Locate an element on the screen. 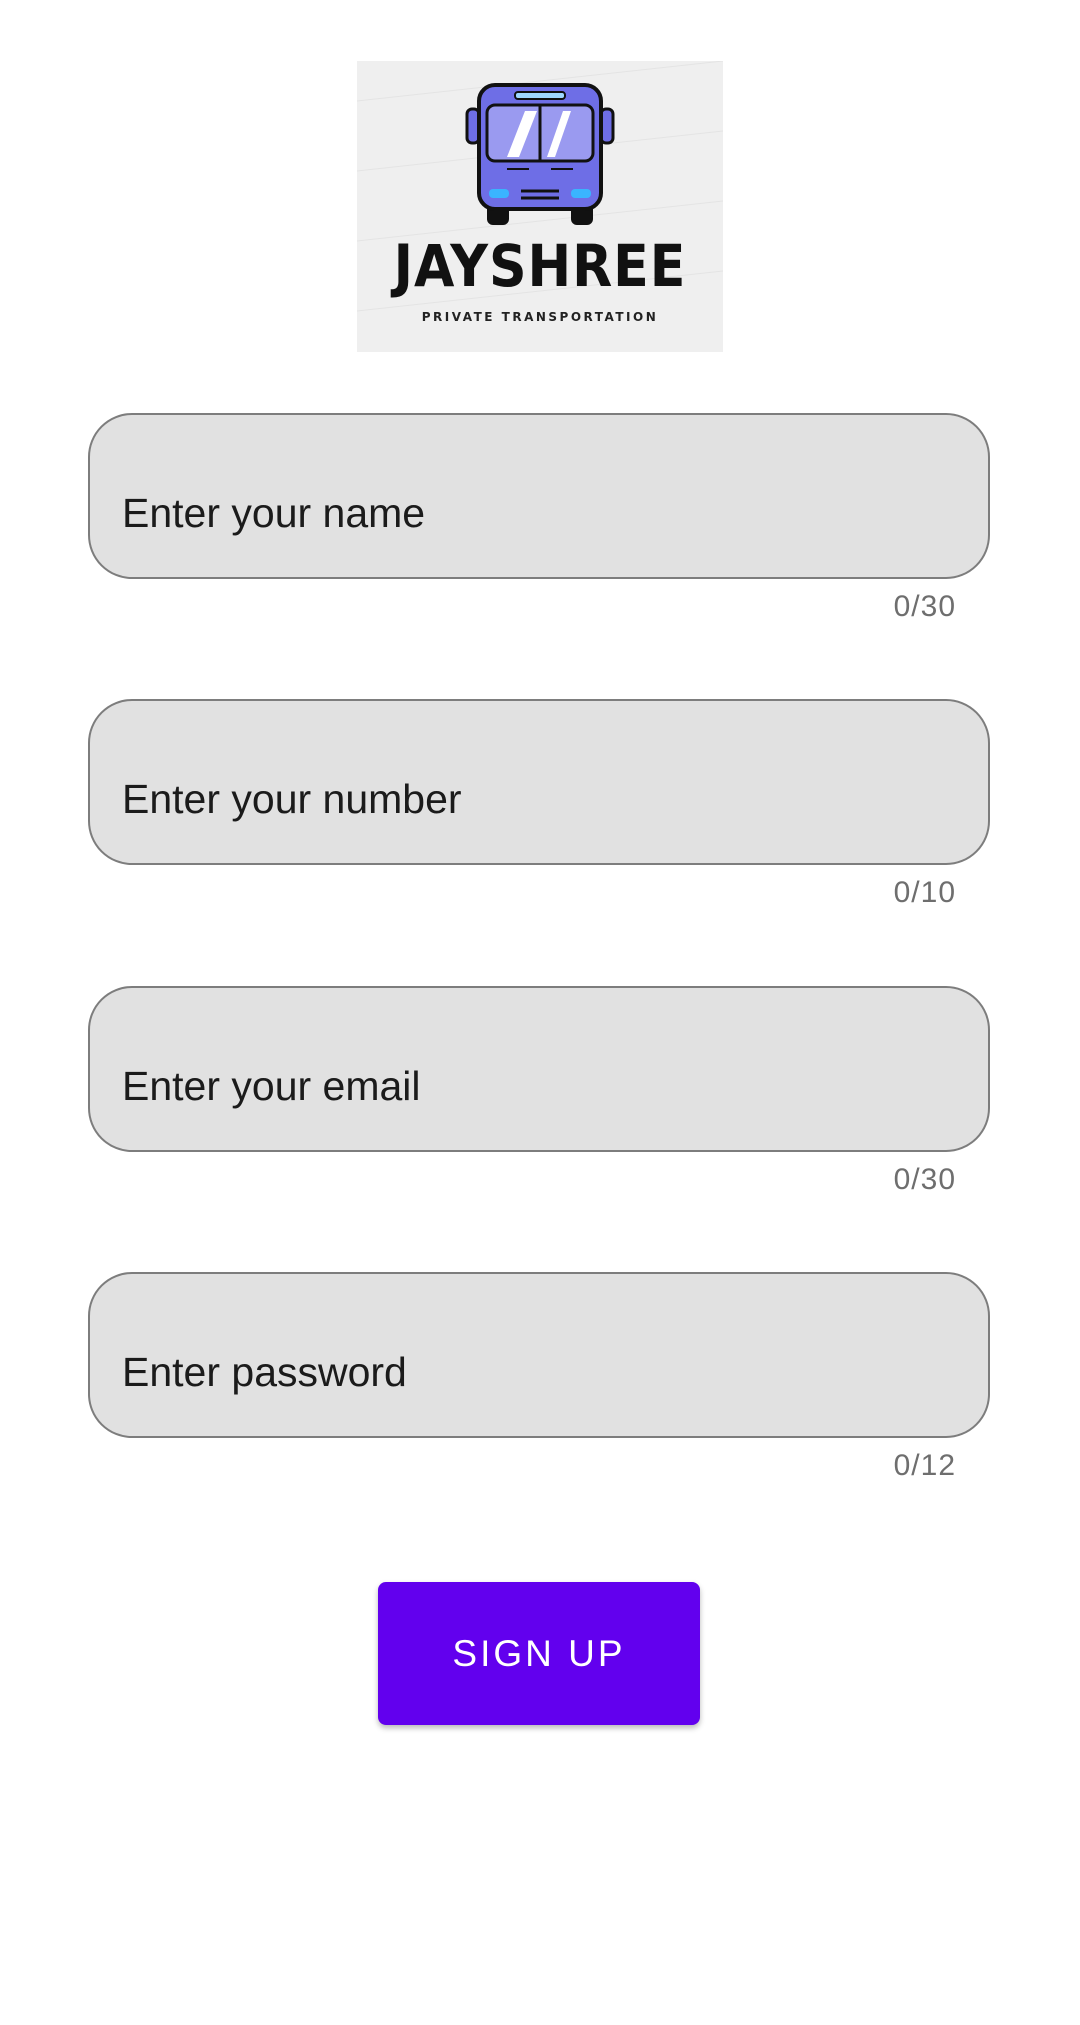  number-char-counter: 0/10 is located at coordinates (924, 892).